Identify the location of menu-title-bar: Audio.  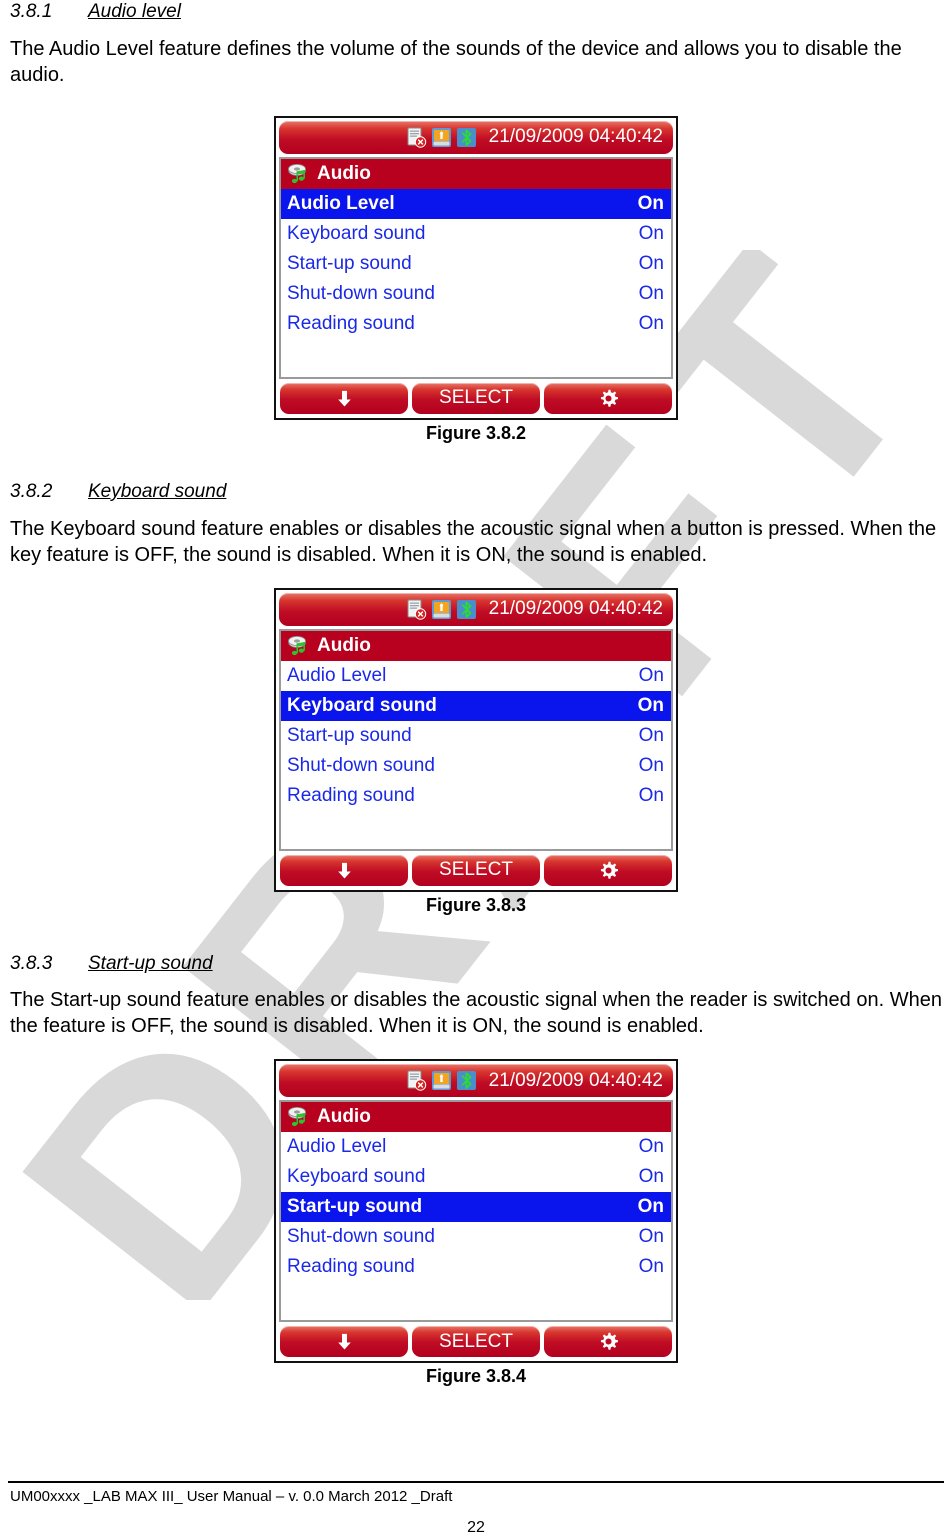
(476, 173).